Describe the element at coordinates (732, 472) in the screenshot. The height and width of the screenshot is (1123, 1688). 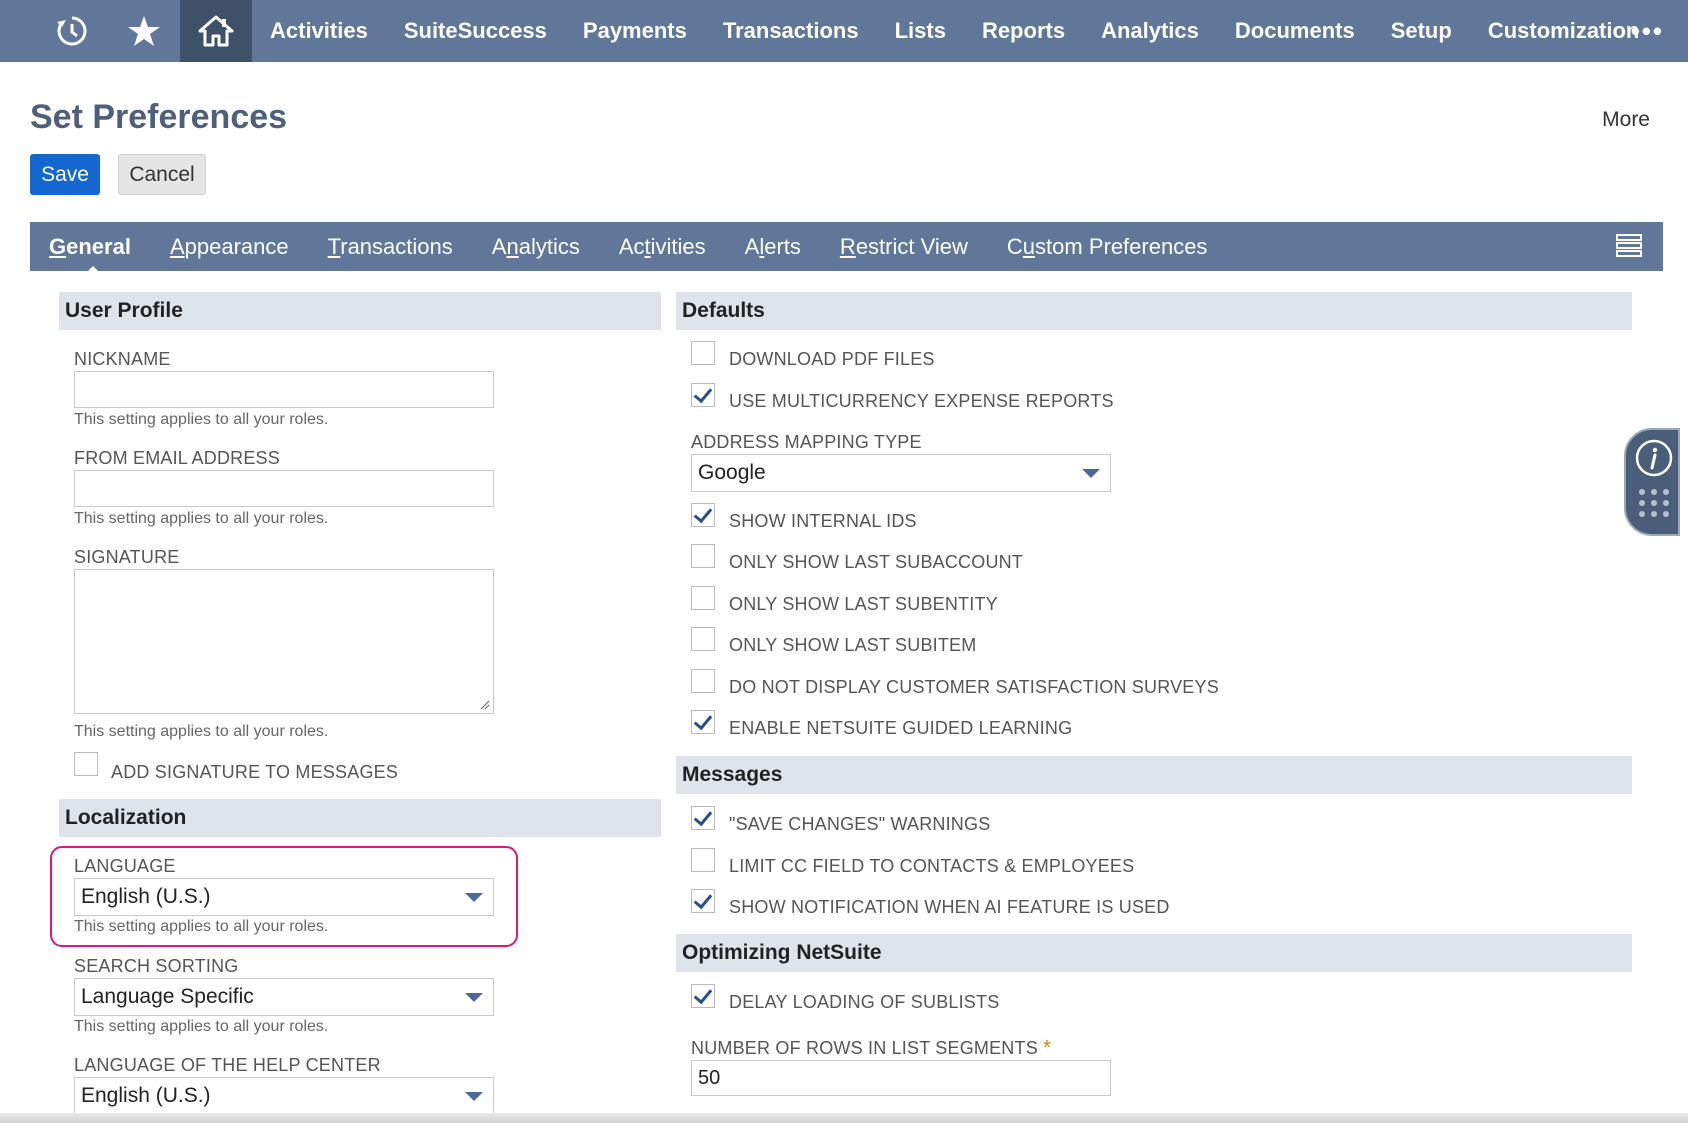
I see `address-mapping-value: Google` at that location.